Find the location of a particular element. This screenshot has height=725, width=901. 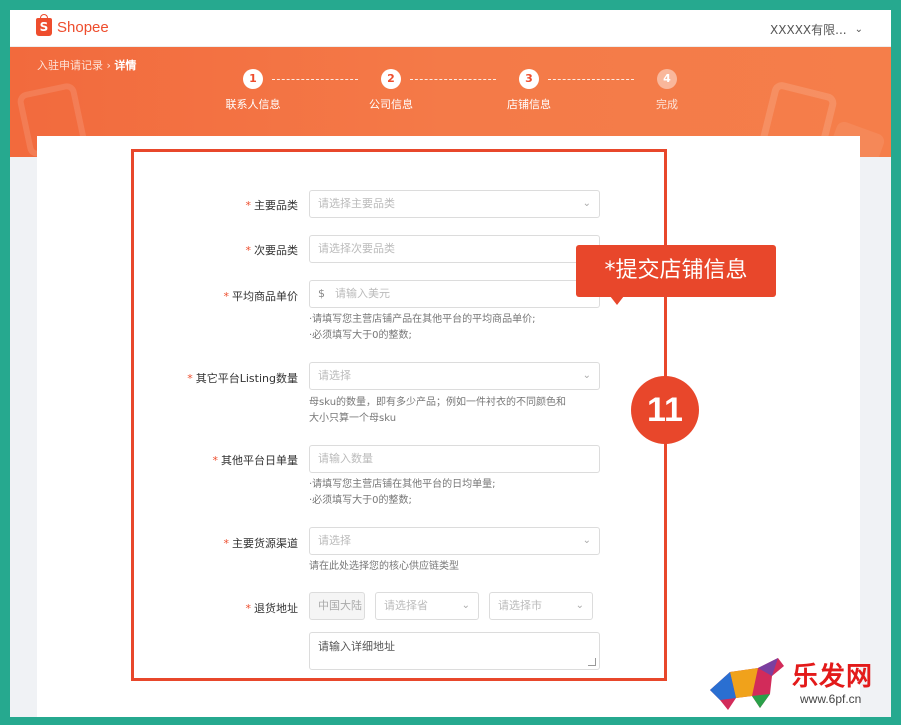

step-complete: 4 完成 is located at coordinates (667, 90).